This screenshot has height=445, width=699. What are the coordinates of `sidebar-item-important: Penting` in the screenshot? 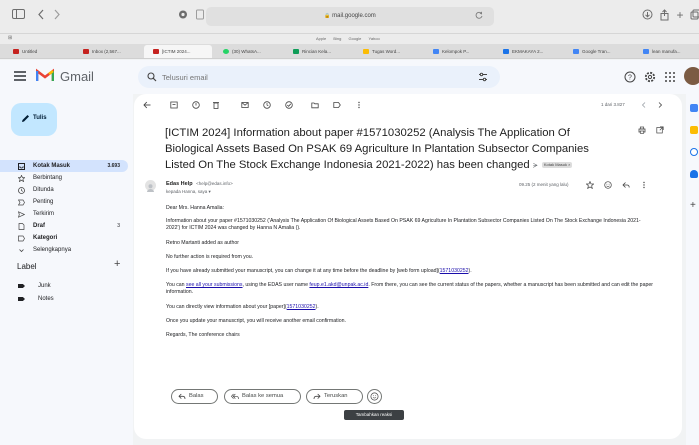 It's located at (64, 202).